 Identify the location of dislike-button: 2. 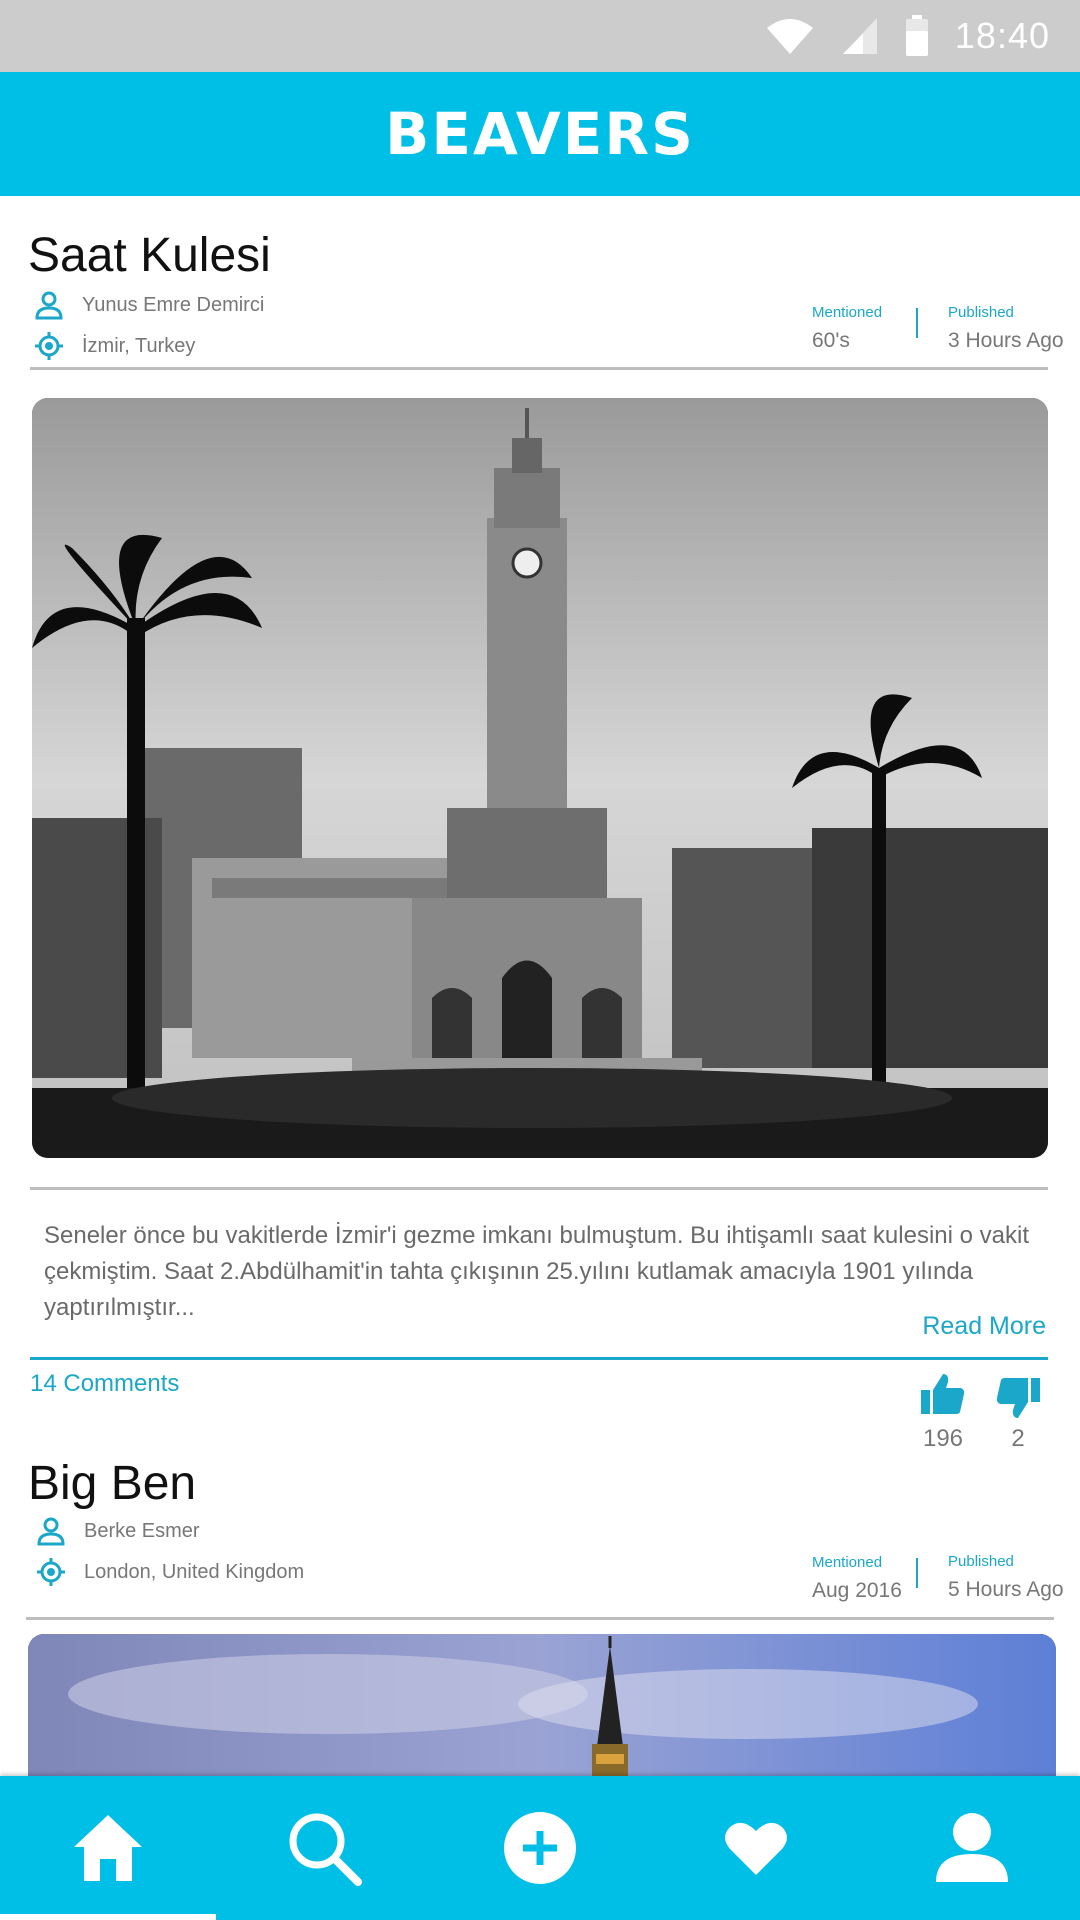
(1018, 1415).